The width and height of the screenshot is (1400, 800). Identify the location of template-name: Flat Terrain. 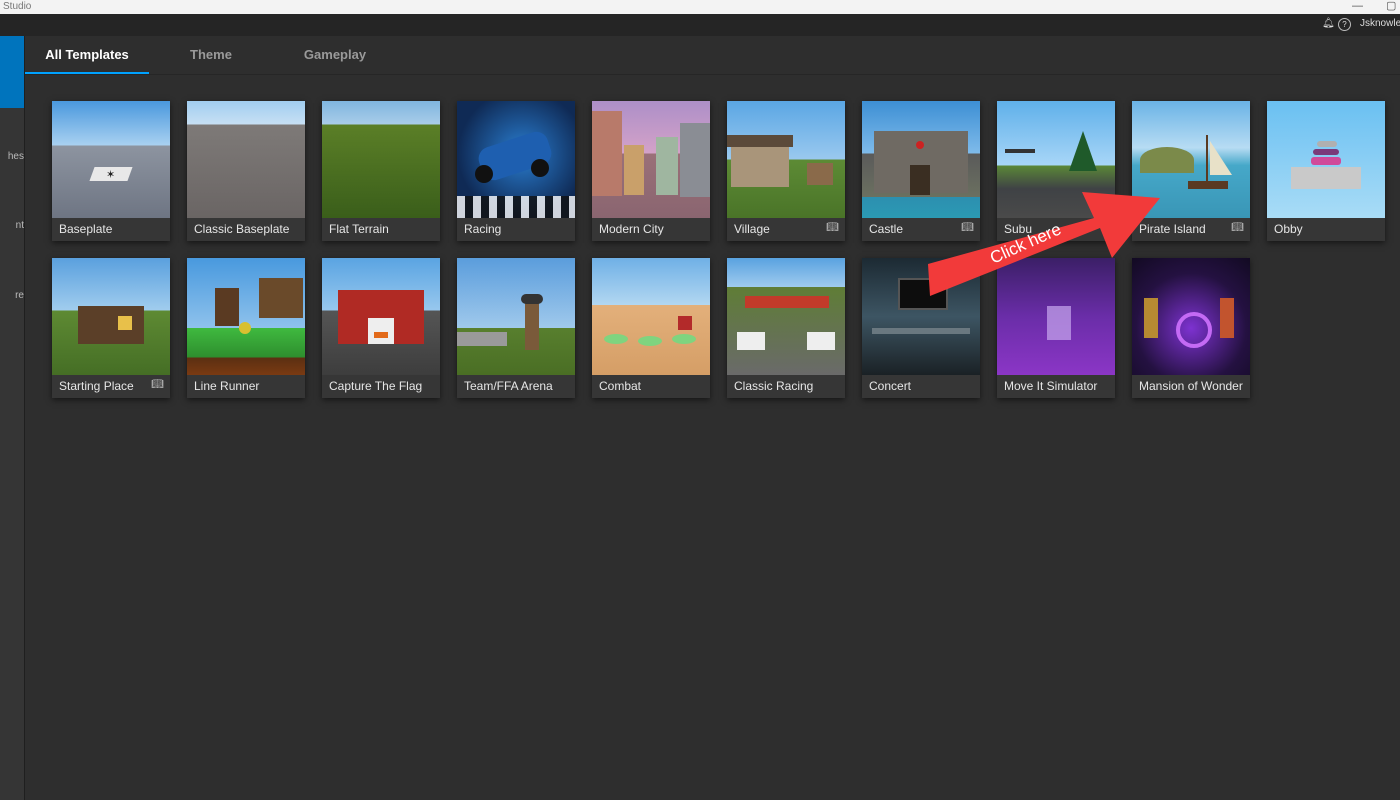
(359, 229).